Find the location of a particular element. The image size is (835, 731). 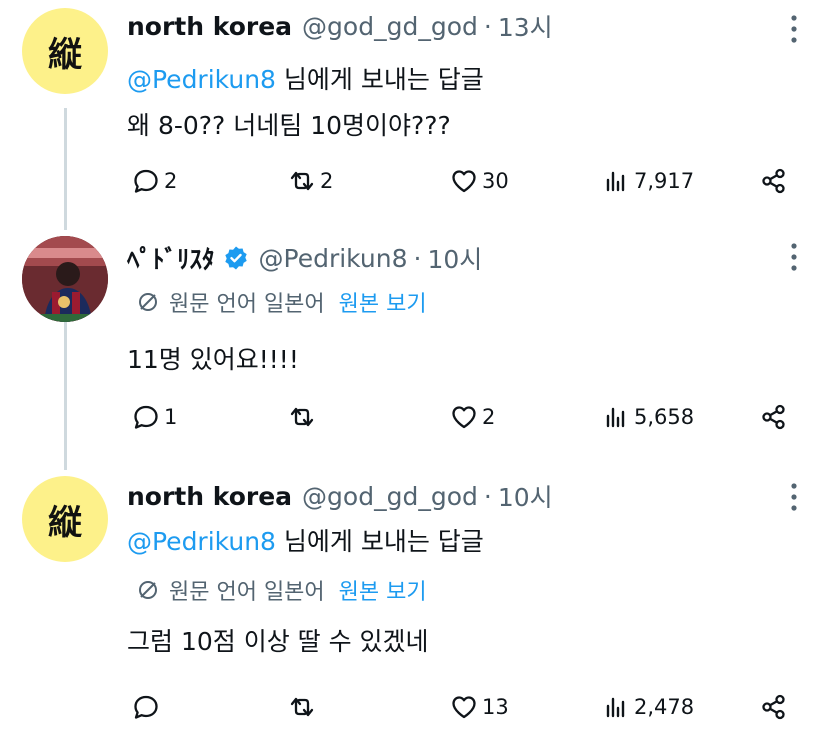

like-button: 13 is located at coordinates (479, 707).